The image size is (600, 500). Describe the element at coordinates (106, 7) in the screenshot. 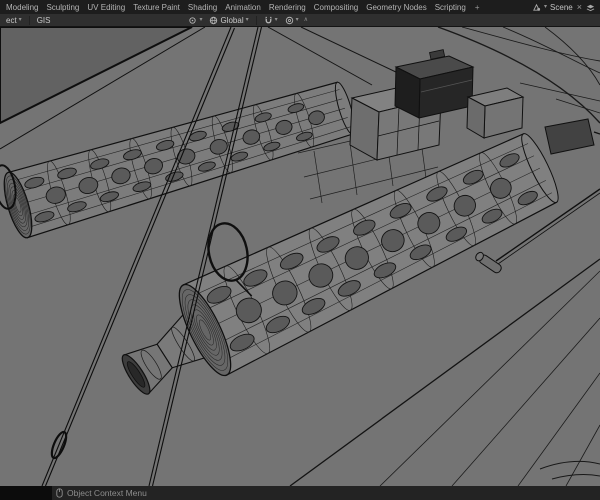

I see `tab-uv-editing: UV Editing` at that location.